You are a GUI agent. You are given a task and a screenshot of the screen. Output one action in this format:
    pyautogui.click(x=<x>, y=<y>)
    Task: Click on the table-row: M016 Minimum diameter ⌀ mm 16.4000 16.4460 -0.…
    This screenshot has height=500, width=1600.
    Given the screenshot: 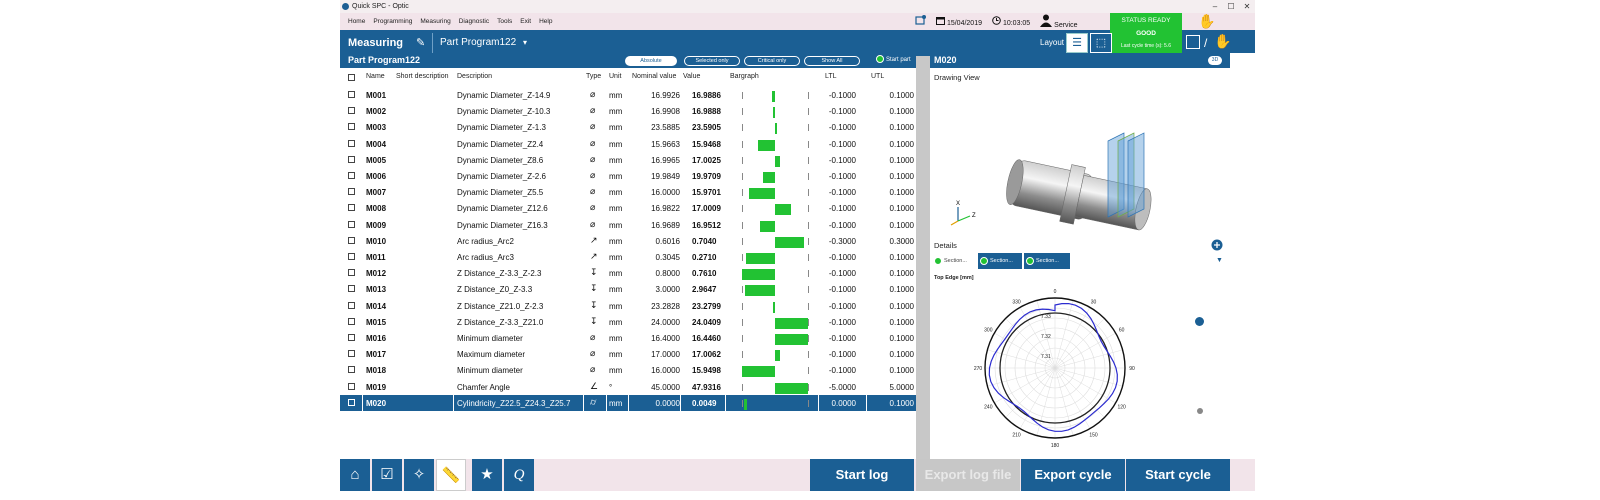 What is the action you would take?
    pyautogui.click(x=628, y=338)
    